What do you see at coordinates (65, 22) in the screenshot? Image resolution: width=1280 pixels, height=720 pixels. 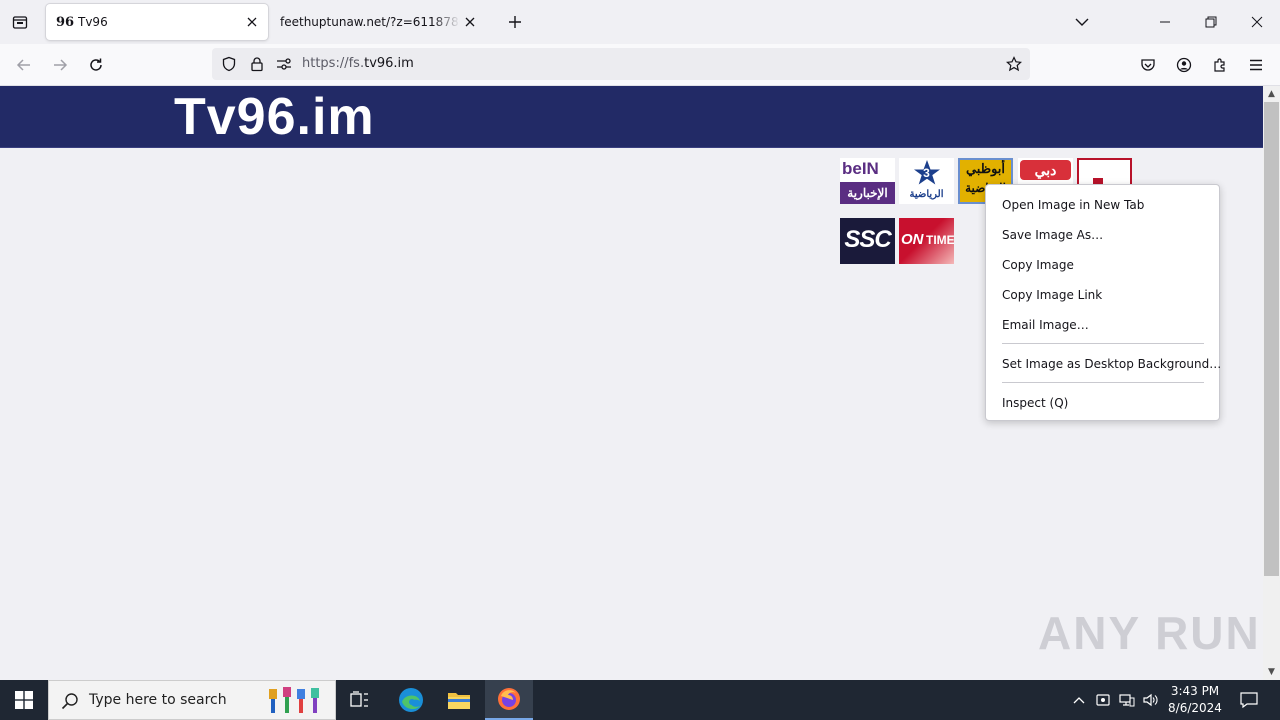 I see `tab-favicon: 96` at bounding box center [65, 22].